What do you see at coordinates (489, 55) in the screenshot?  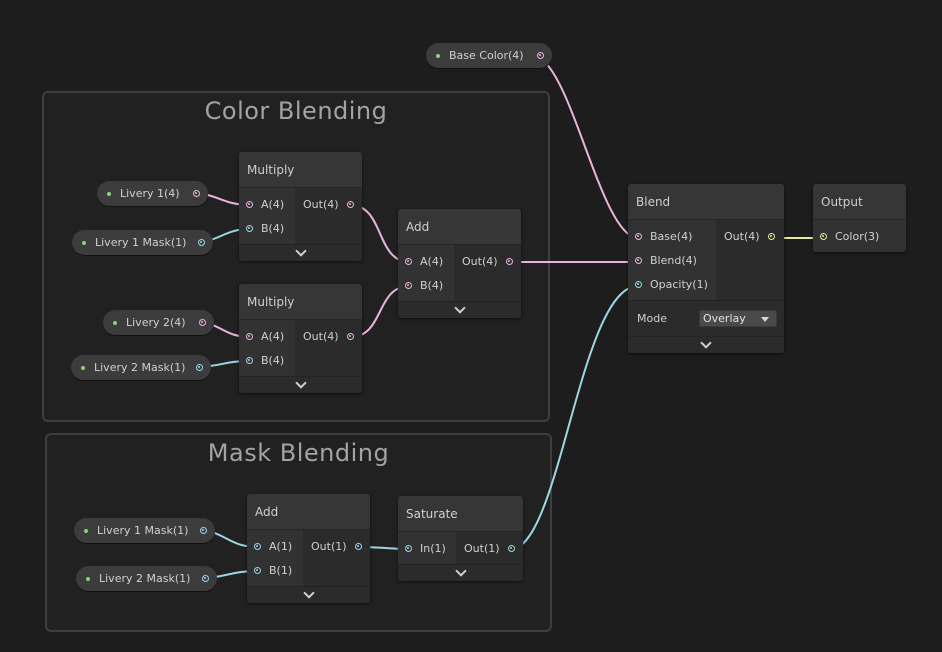 I see `property-base-color: Base Color(4)` at bounding box center [489, 55].